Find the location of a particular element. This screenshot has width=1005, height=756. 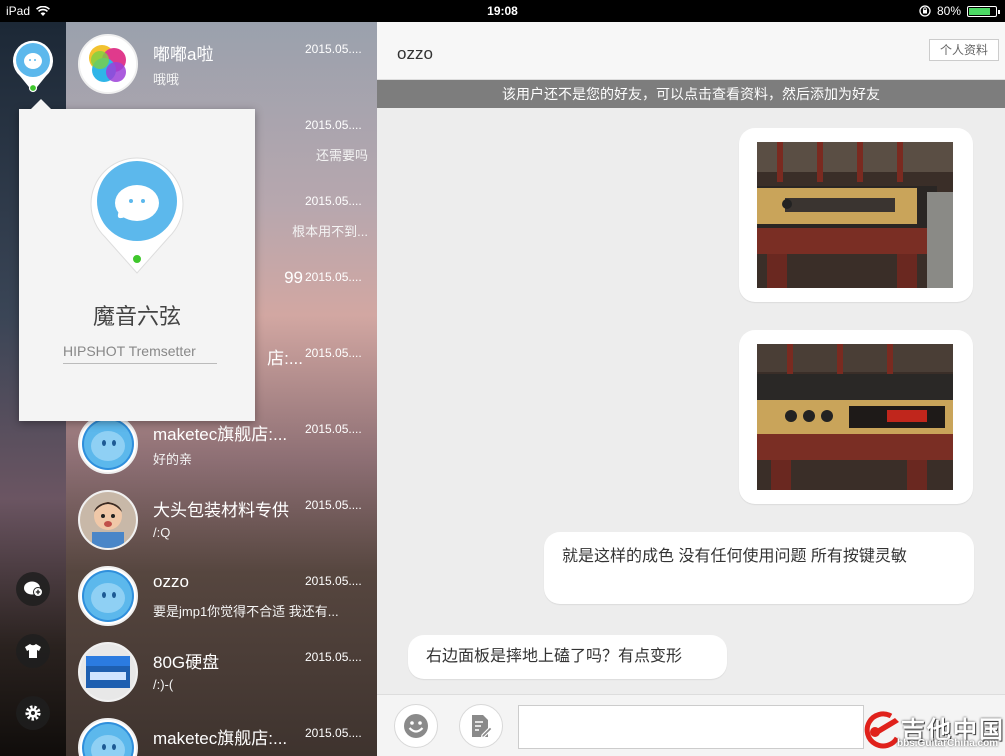

conversation-preview: /:)-( is located at coordinates (163, 684).